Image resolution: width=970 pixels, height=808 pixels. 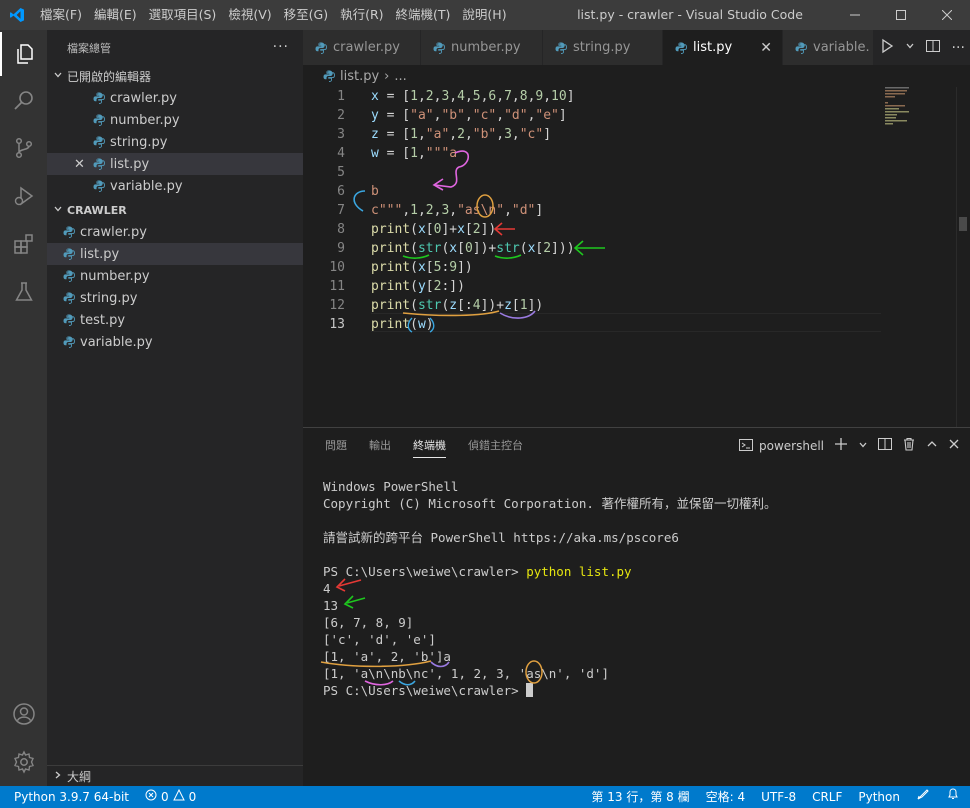 What do you see at coordinates (23, 714) in the screenshot?
I see `account-icon` at bounding box center [23, 714].